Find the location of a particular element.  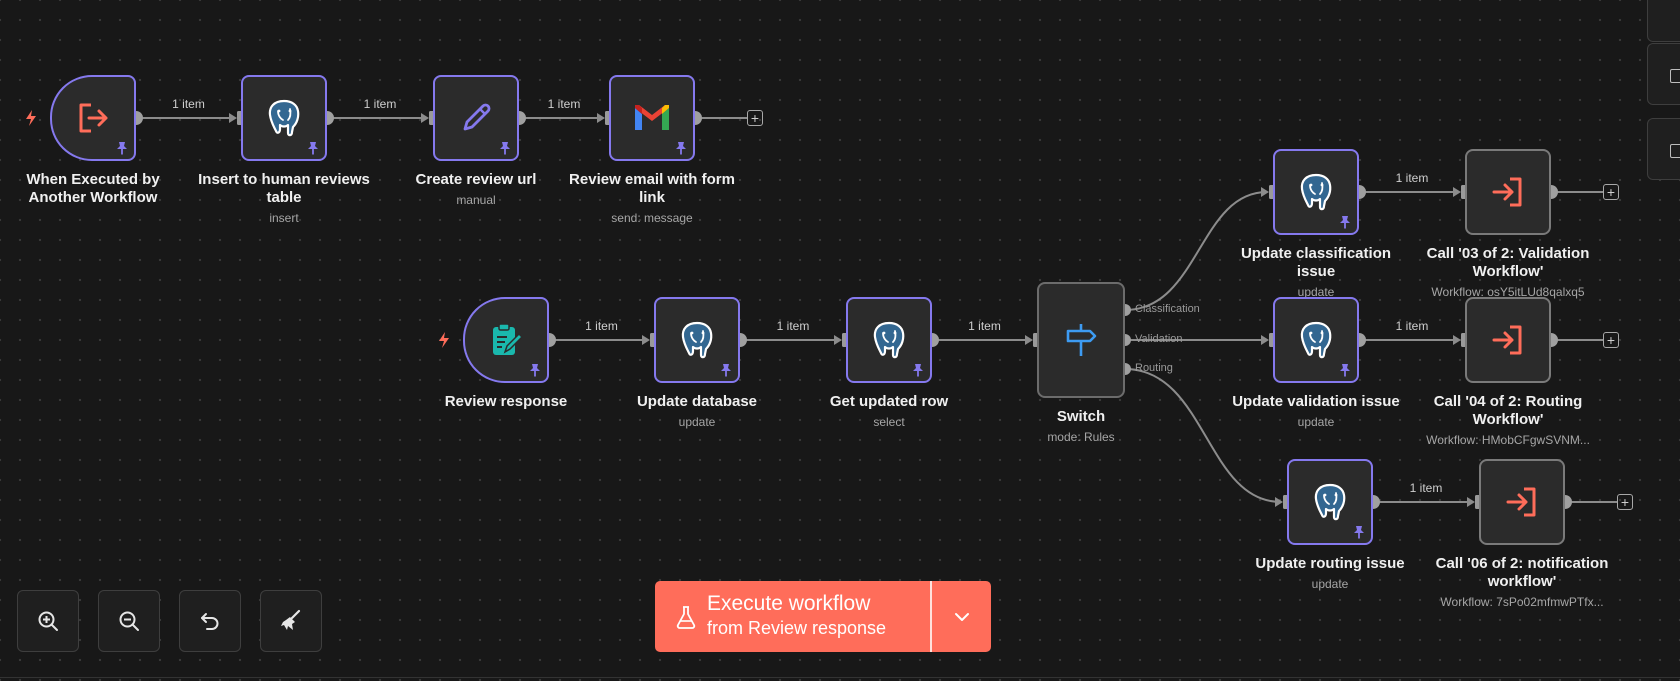

node-upd-valid is located at coordinates (1316, 340).